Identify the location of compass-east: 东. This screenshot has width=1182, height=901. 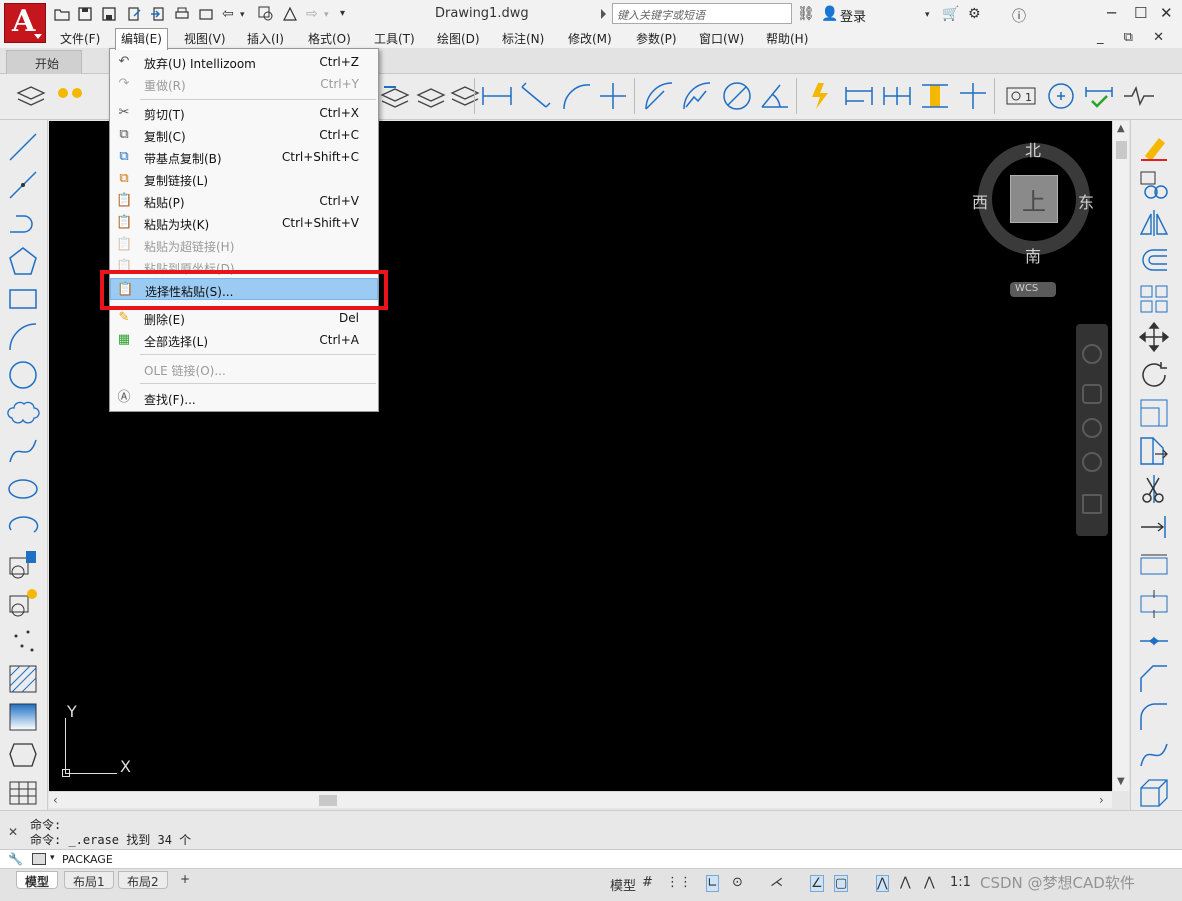
(1086, 201).